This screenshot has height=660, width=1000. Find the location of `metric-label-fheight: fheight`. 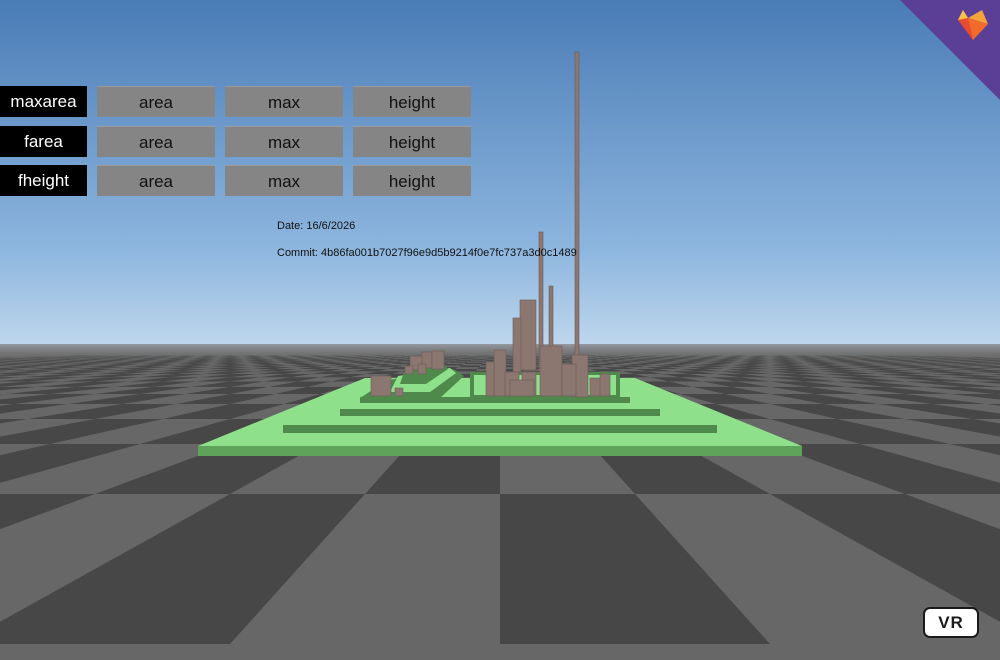

metric-label-fheight: fheight is located at coordinates (43, 180).